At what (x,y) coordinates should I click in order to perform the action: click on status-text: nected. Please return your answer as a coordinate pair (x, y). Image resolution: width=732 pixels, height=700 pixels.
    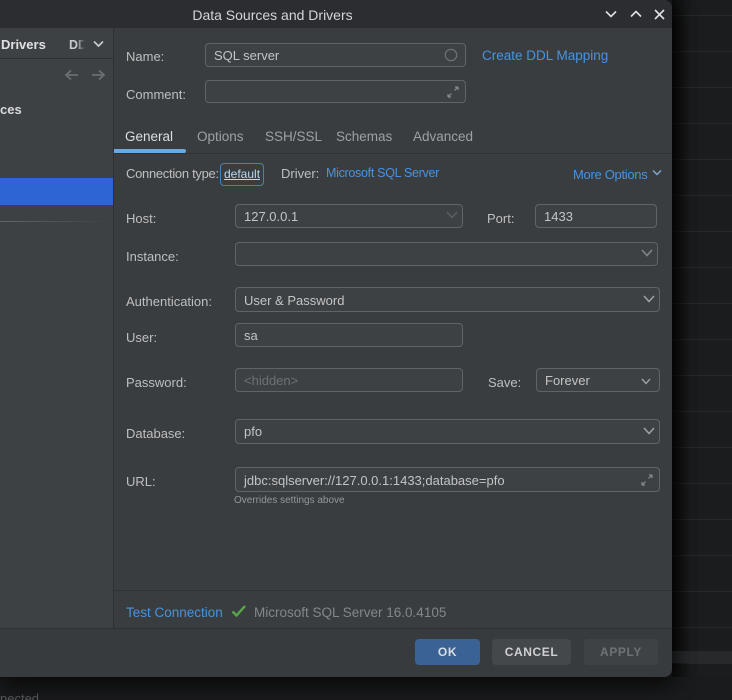
    Looking at the image, I should click on (20, 695).